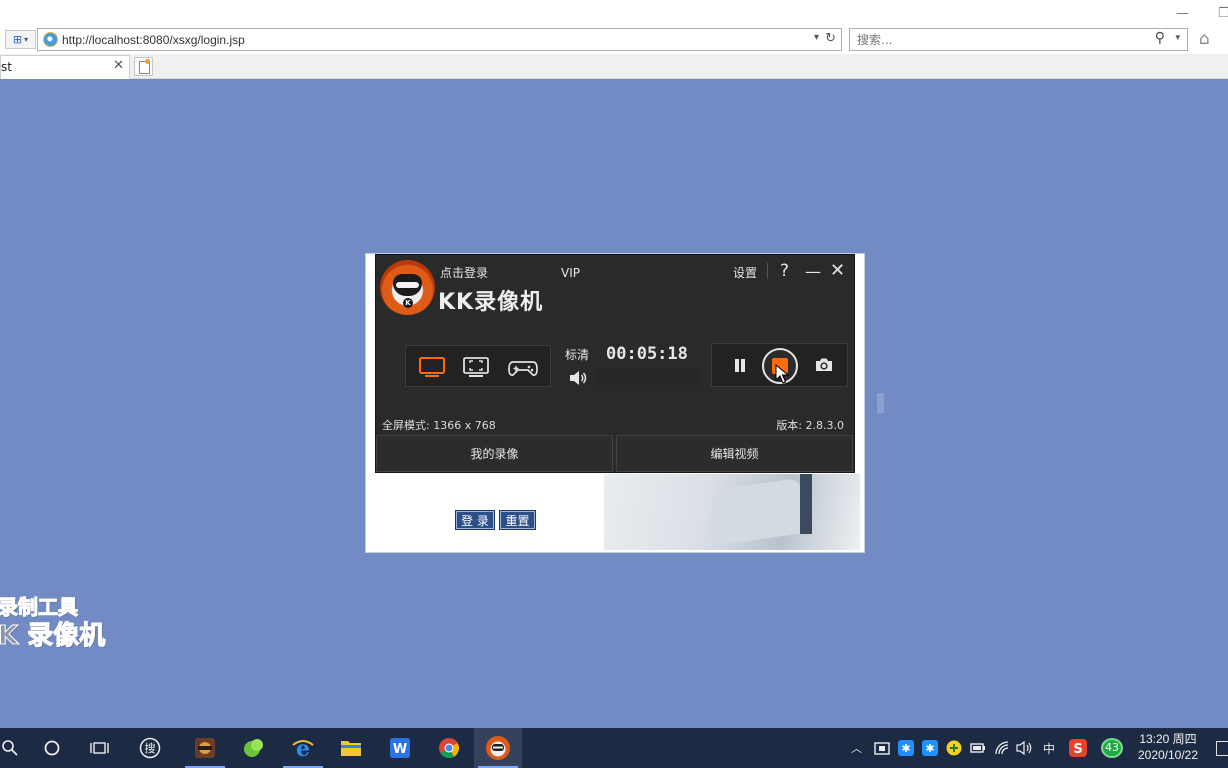 This screenshot has height=768, width=1228. Describe the element at coordinates (1160, 38) in the screenshot. I see `search-icon: ⚲` at that location.